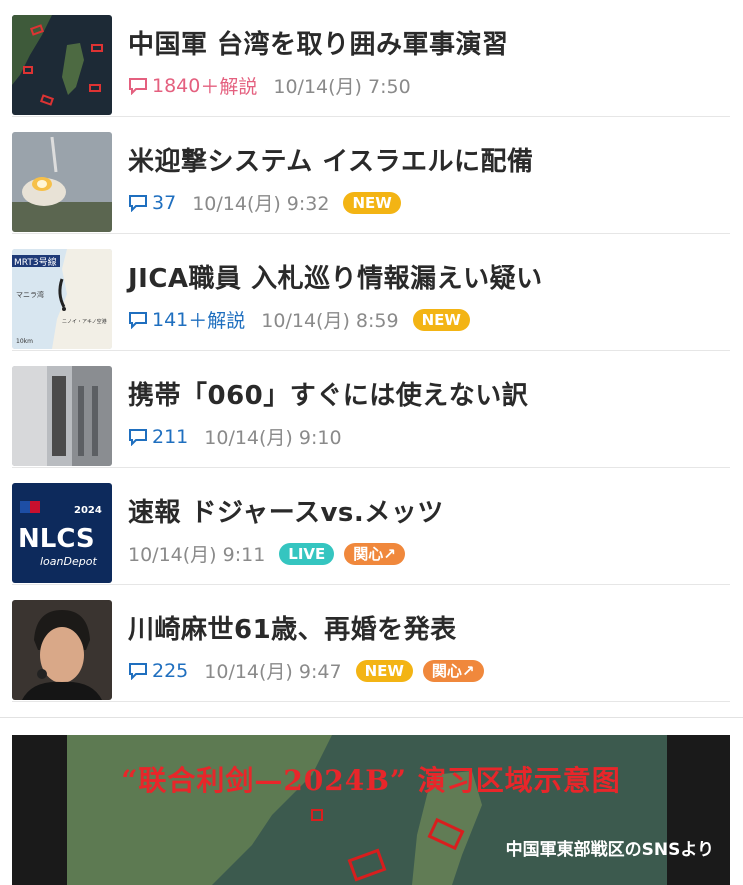 The image size is (743, 885). What do you see at coordinates (30, 294) in the screenshot?
I see `metro-place-bay: マニラ湾` at bounding box center [30, 294].